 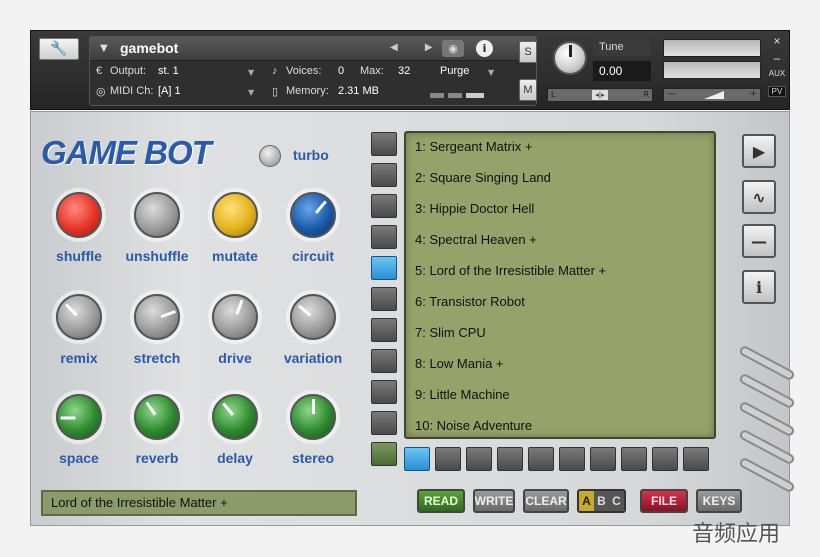 What do you see at coordinates (494, 501) in the screenshot?
I see `write-button: WRITE` at bounding box center [494, 501].